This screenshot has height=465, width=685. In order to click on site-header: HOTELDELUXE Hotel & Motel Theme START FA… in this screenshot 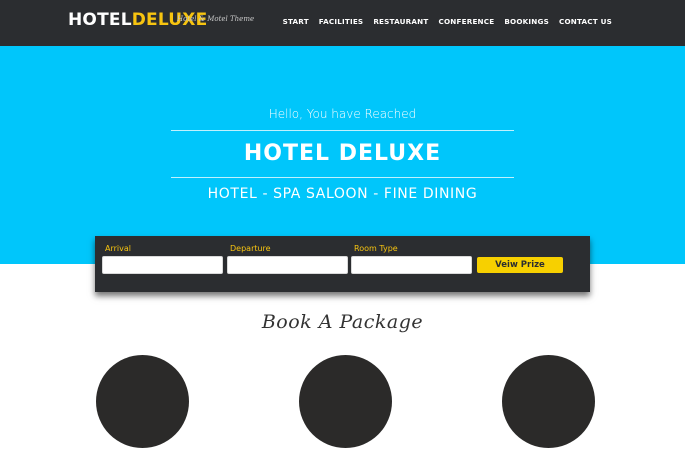, I will do `click(342, 23)`.